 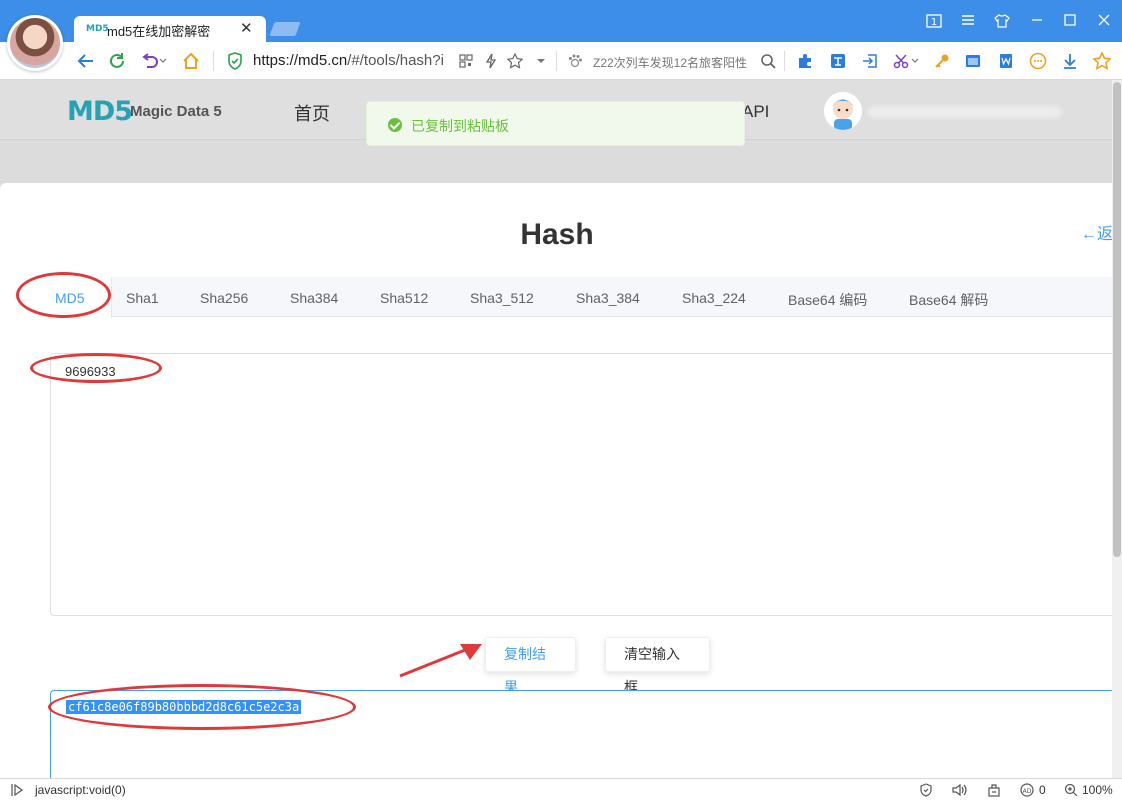 I want to click on annotation-arrow-icon, so click(x=440, y=661).